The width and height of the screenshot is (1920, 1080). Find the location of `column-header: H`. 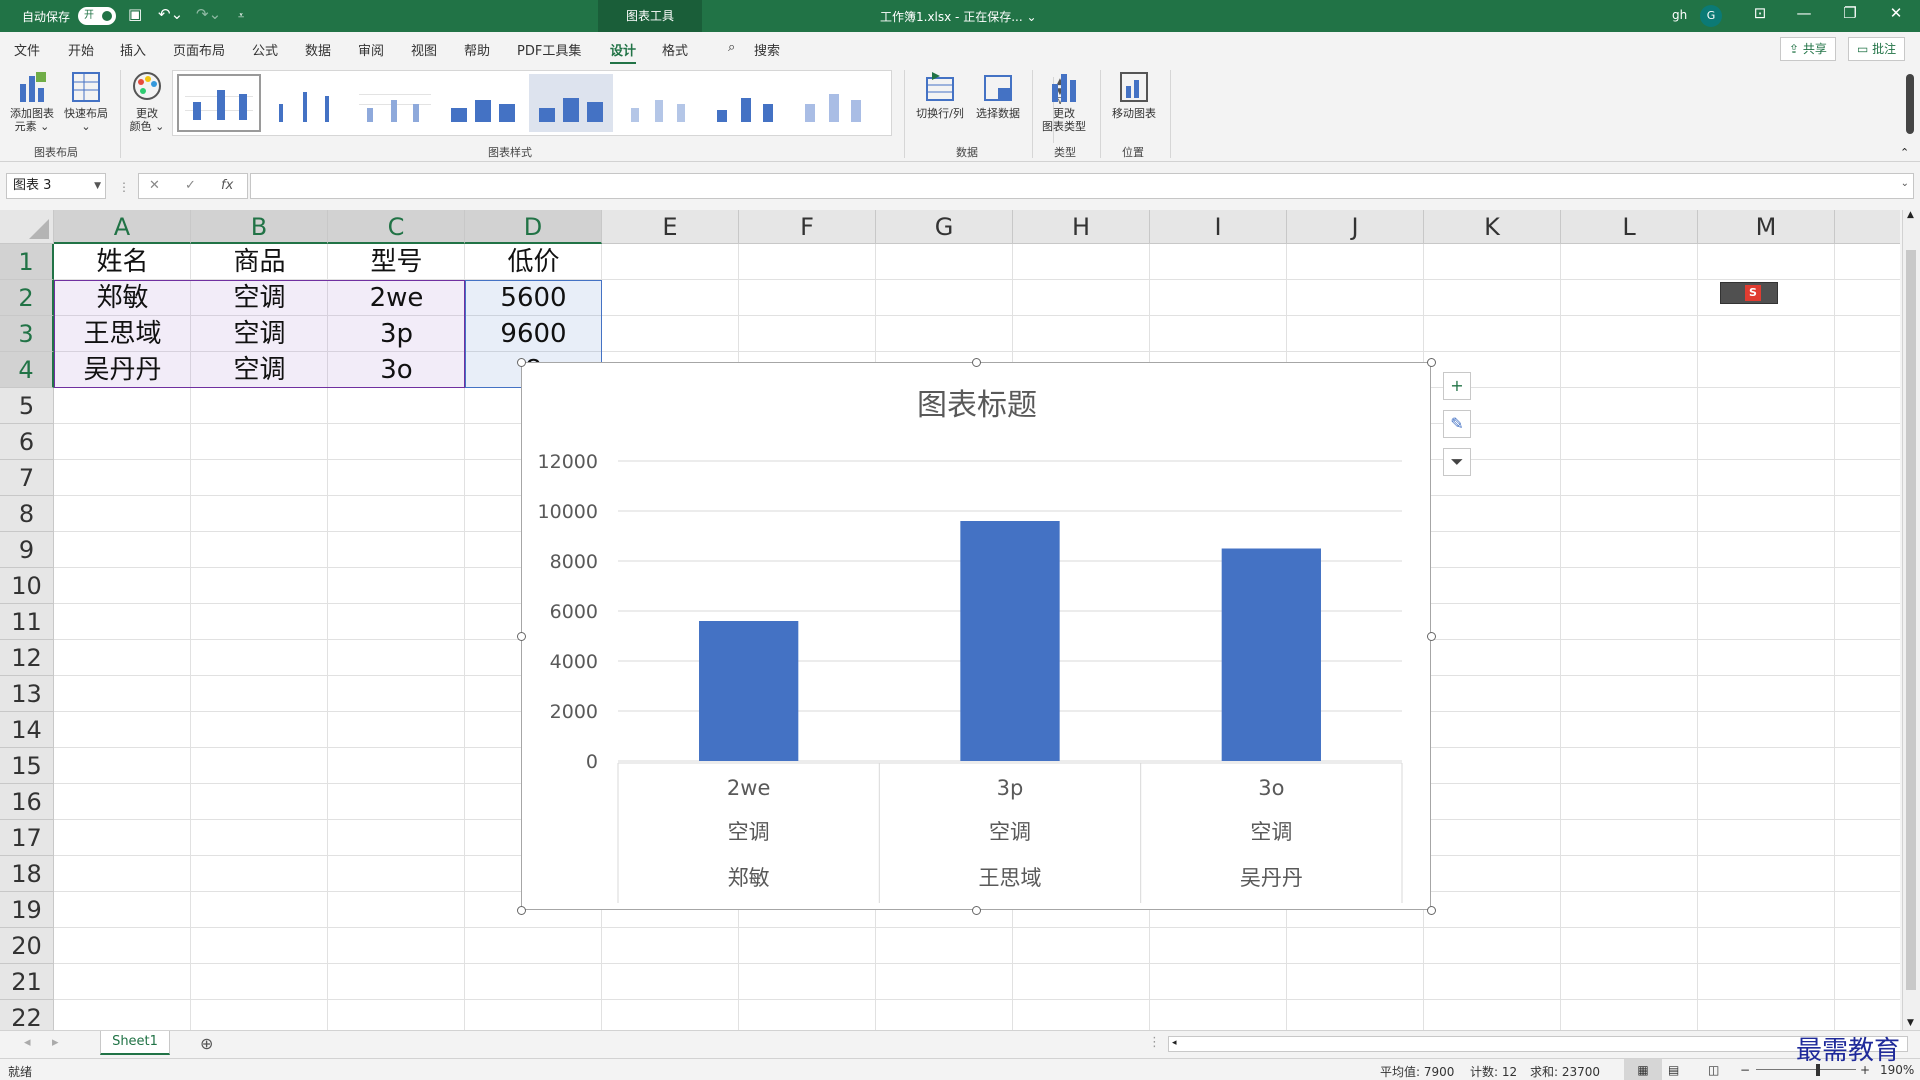

column-header: H is located at coordinates (1081, 227).